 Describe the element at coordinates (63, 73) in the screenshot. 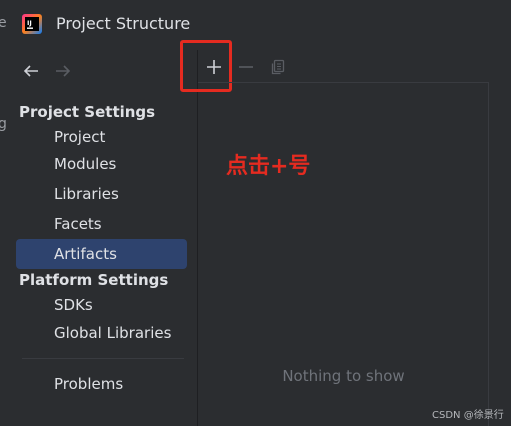

I see `forward-arrow-icon` at that location.